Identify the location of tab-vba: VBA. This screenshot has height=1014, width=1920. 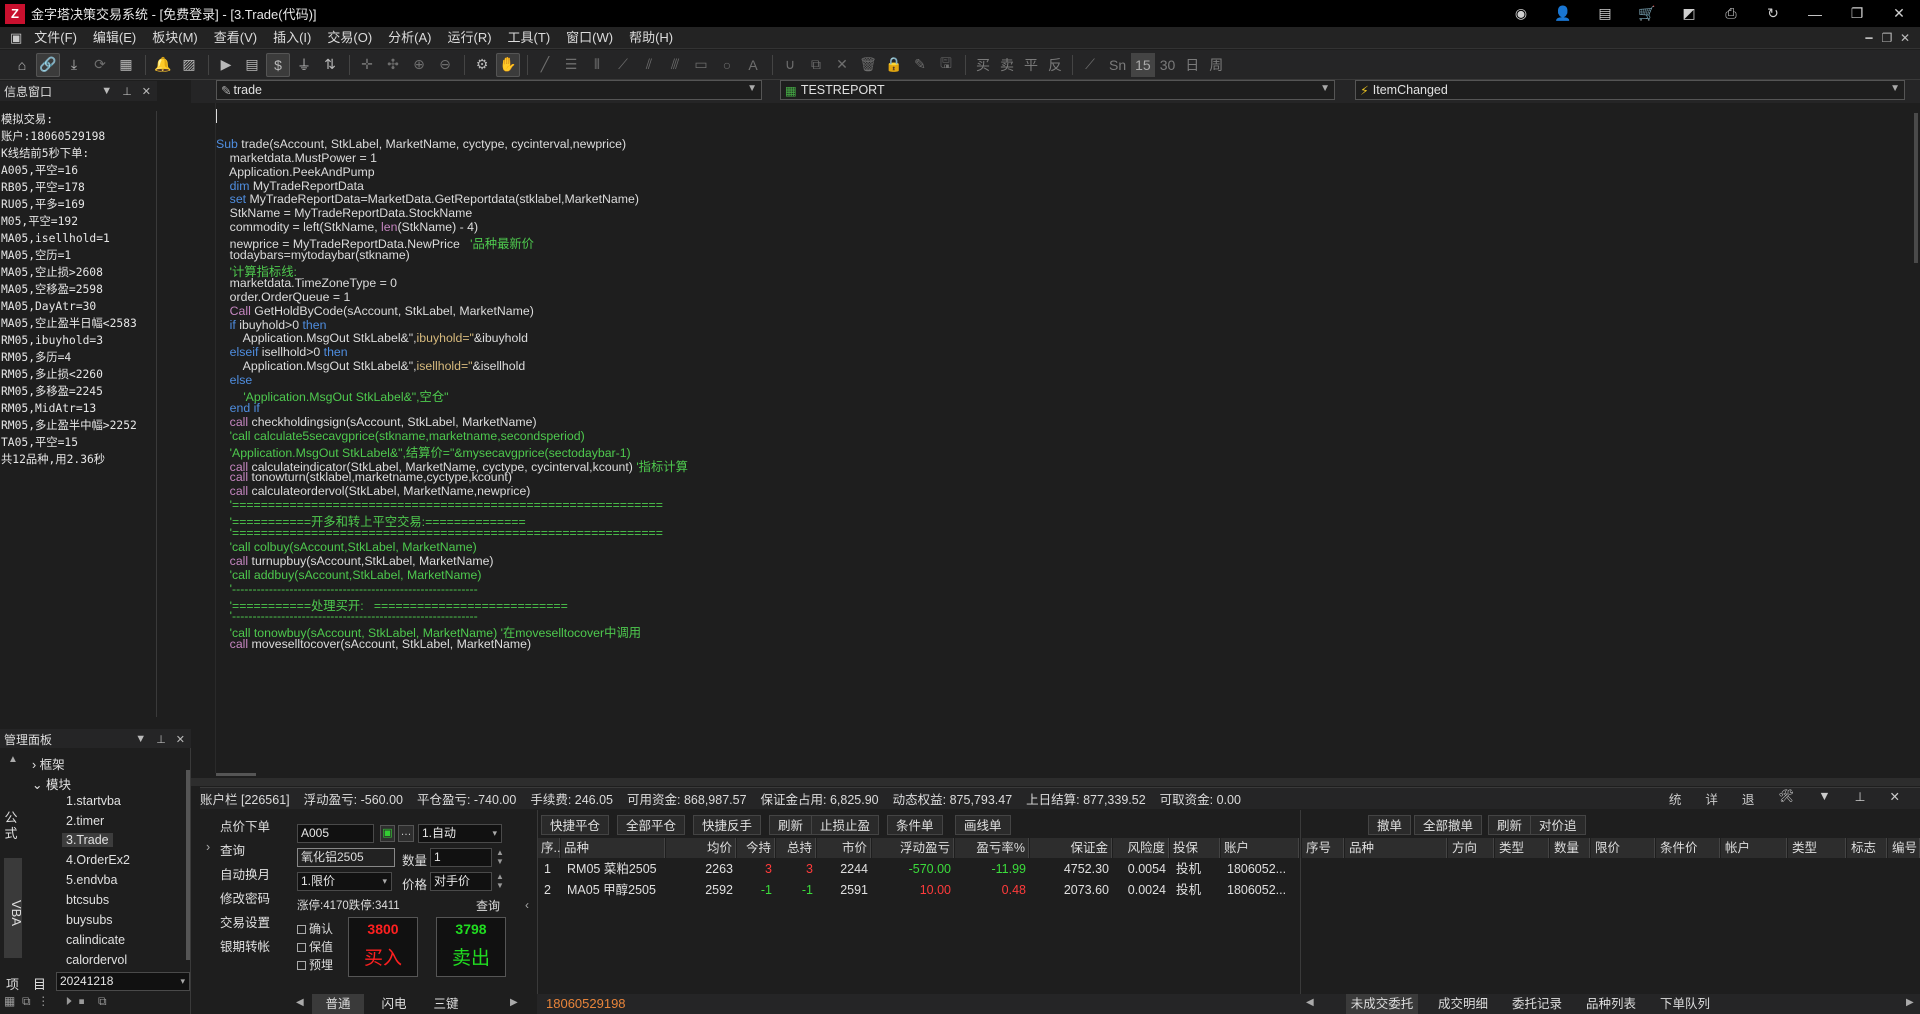
(13, 913).